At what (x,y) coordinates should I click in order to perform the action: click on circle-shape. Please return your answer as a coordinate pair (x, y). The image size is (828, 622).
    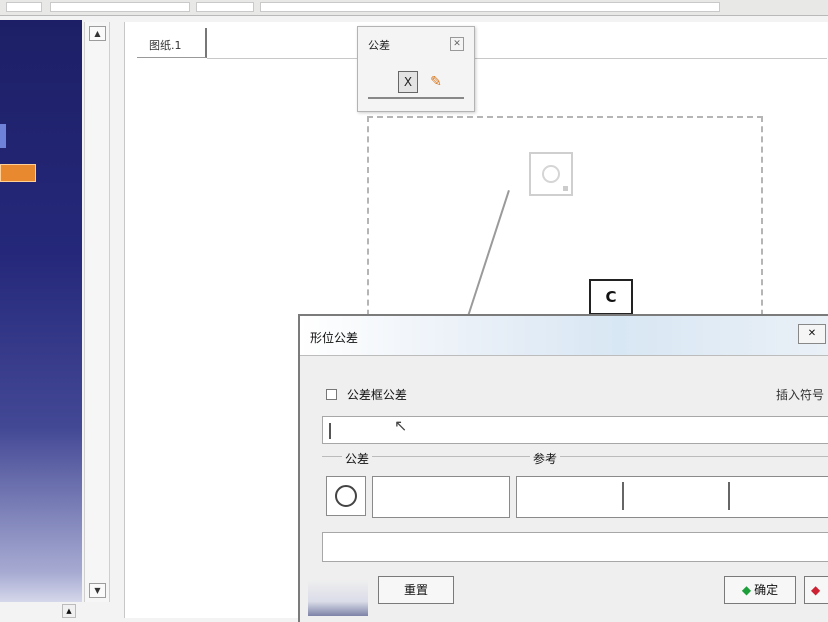
    Looking at the image, I should click on (551, 174).